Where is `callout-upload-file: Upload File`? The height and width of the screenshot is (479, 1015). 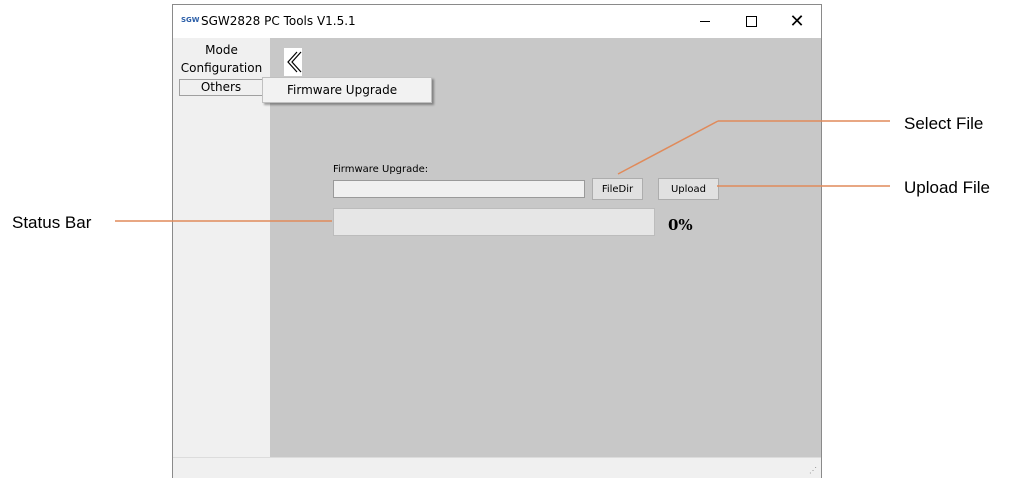
callout-upload-file: Upload File is located at coordinates (947, 187).